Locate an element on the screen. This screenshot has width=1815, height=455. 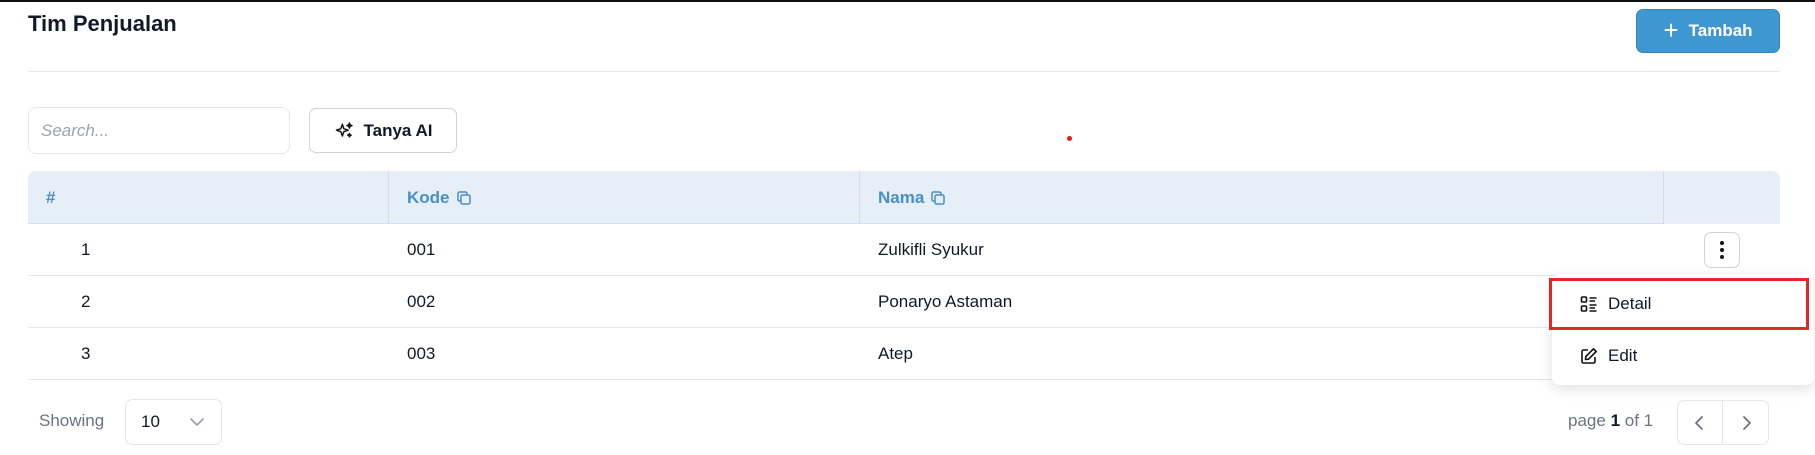
pagination is located at coordinates (1723, 422).